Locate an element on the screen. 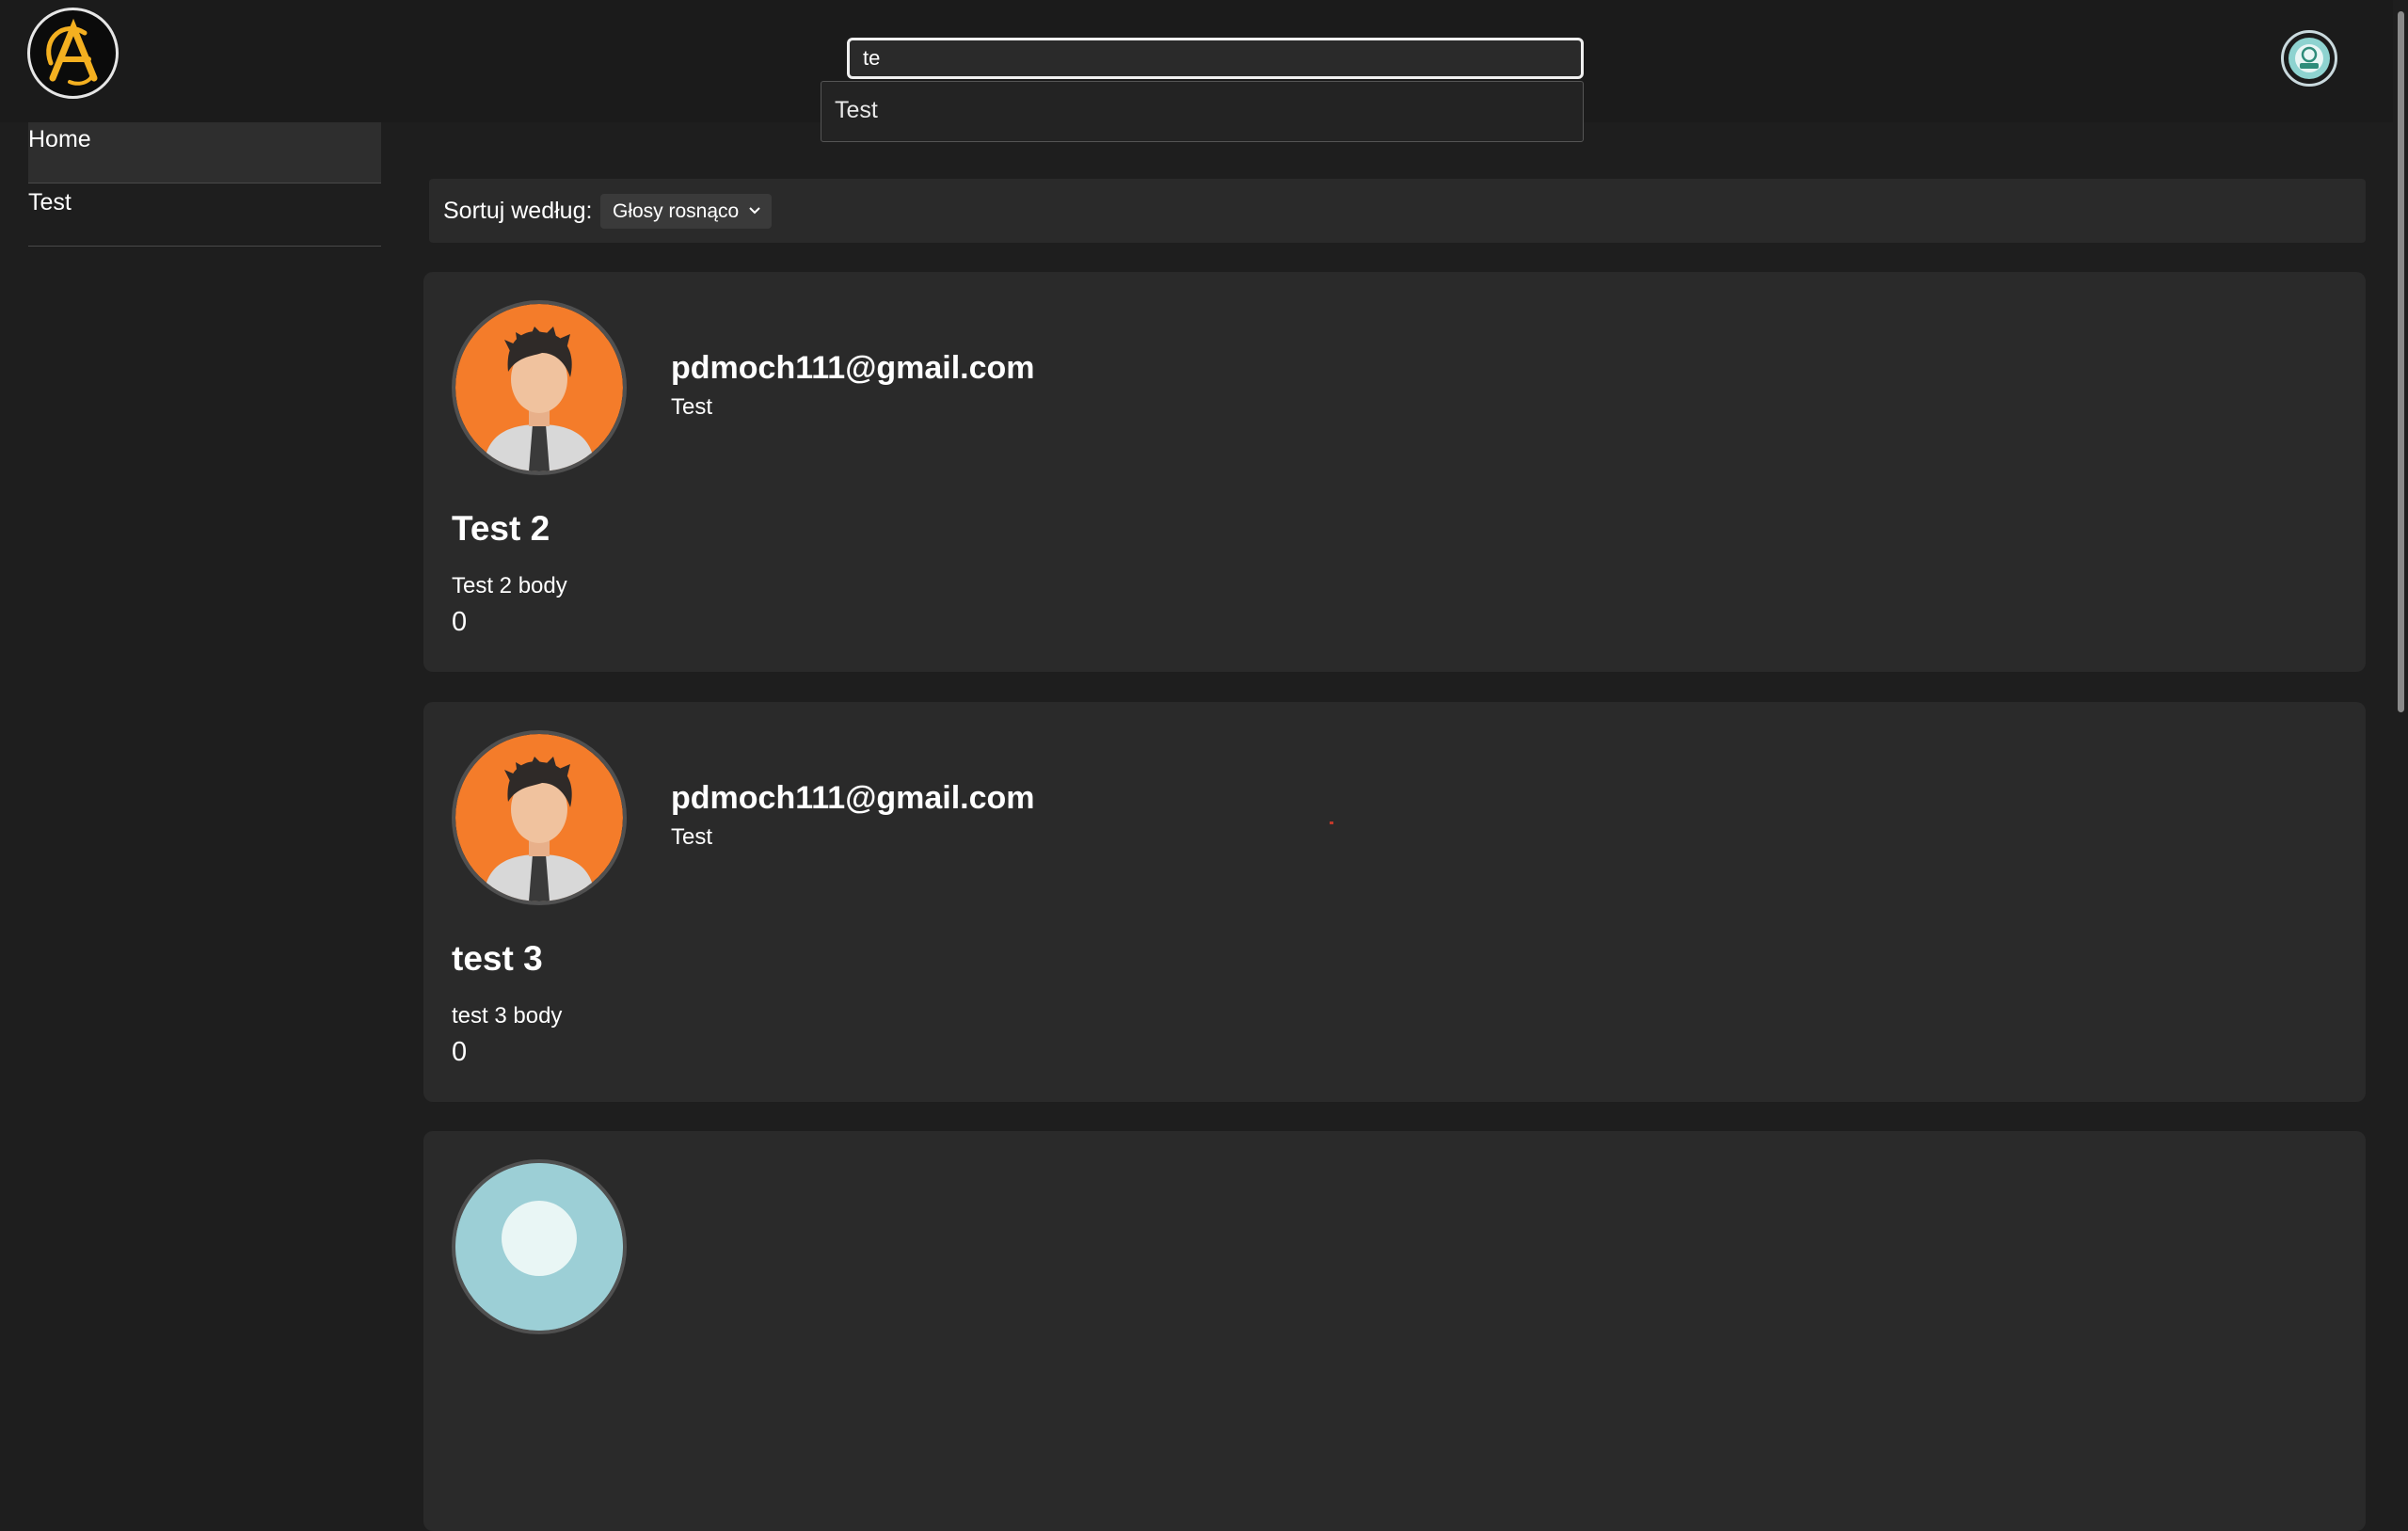  anime-a-logo-icon is located at coordinates (73, 53).